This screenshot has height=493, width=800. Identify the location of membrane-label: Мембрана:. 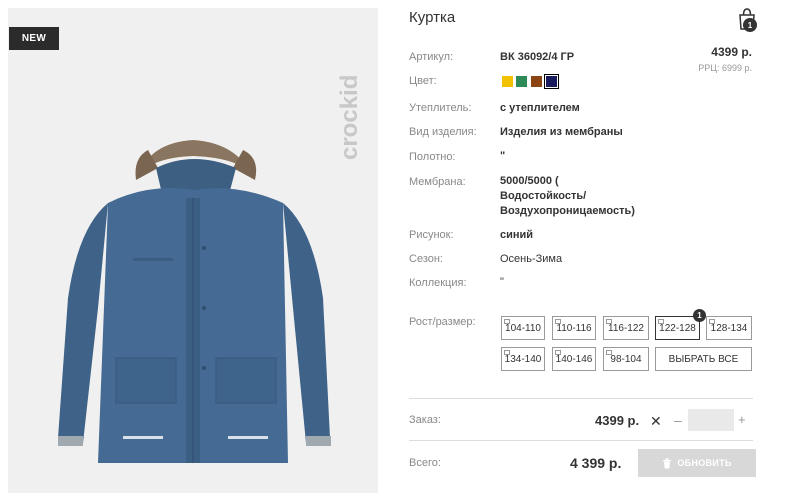
(437, 182).